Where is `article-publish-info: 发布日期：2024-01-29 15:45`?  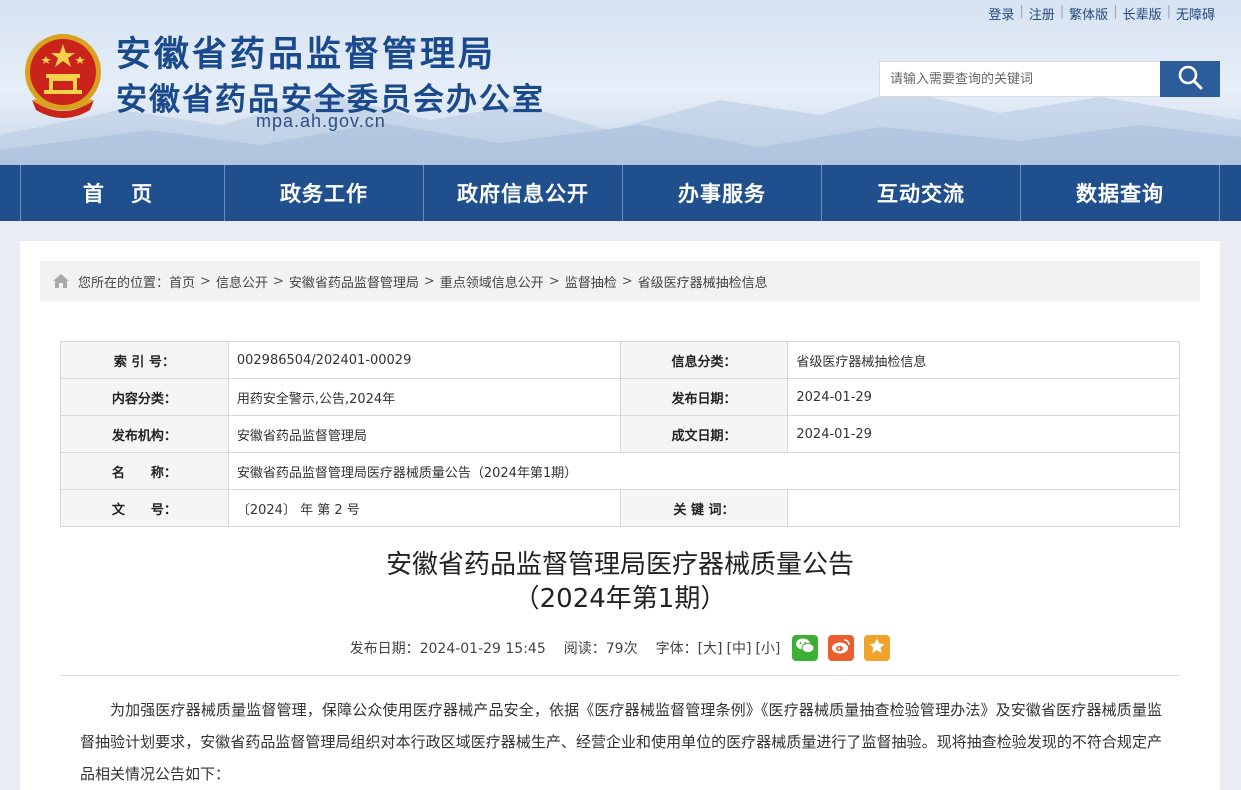 article-publish-info: 发布日期：2024-01-29 15:45 is located at coordinates (447, 649).